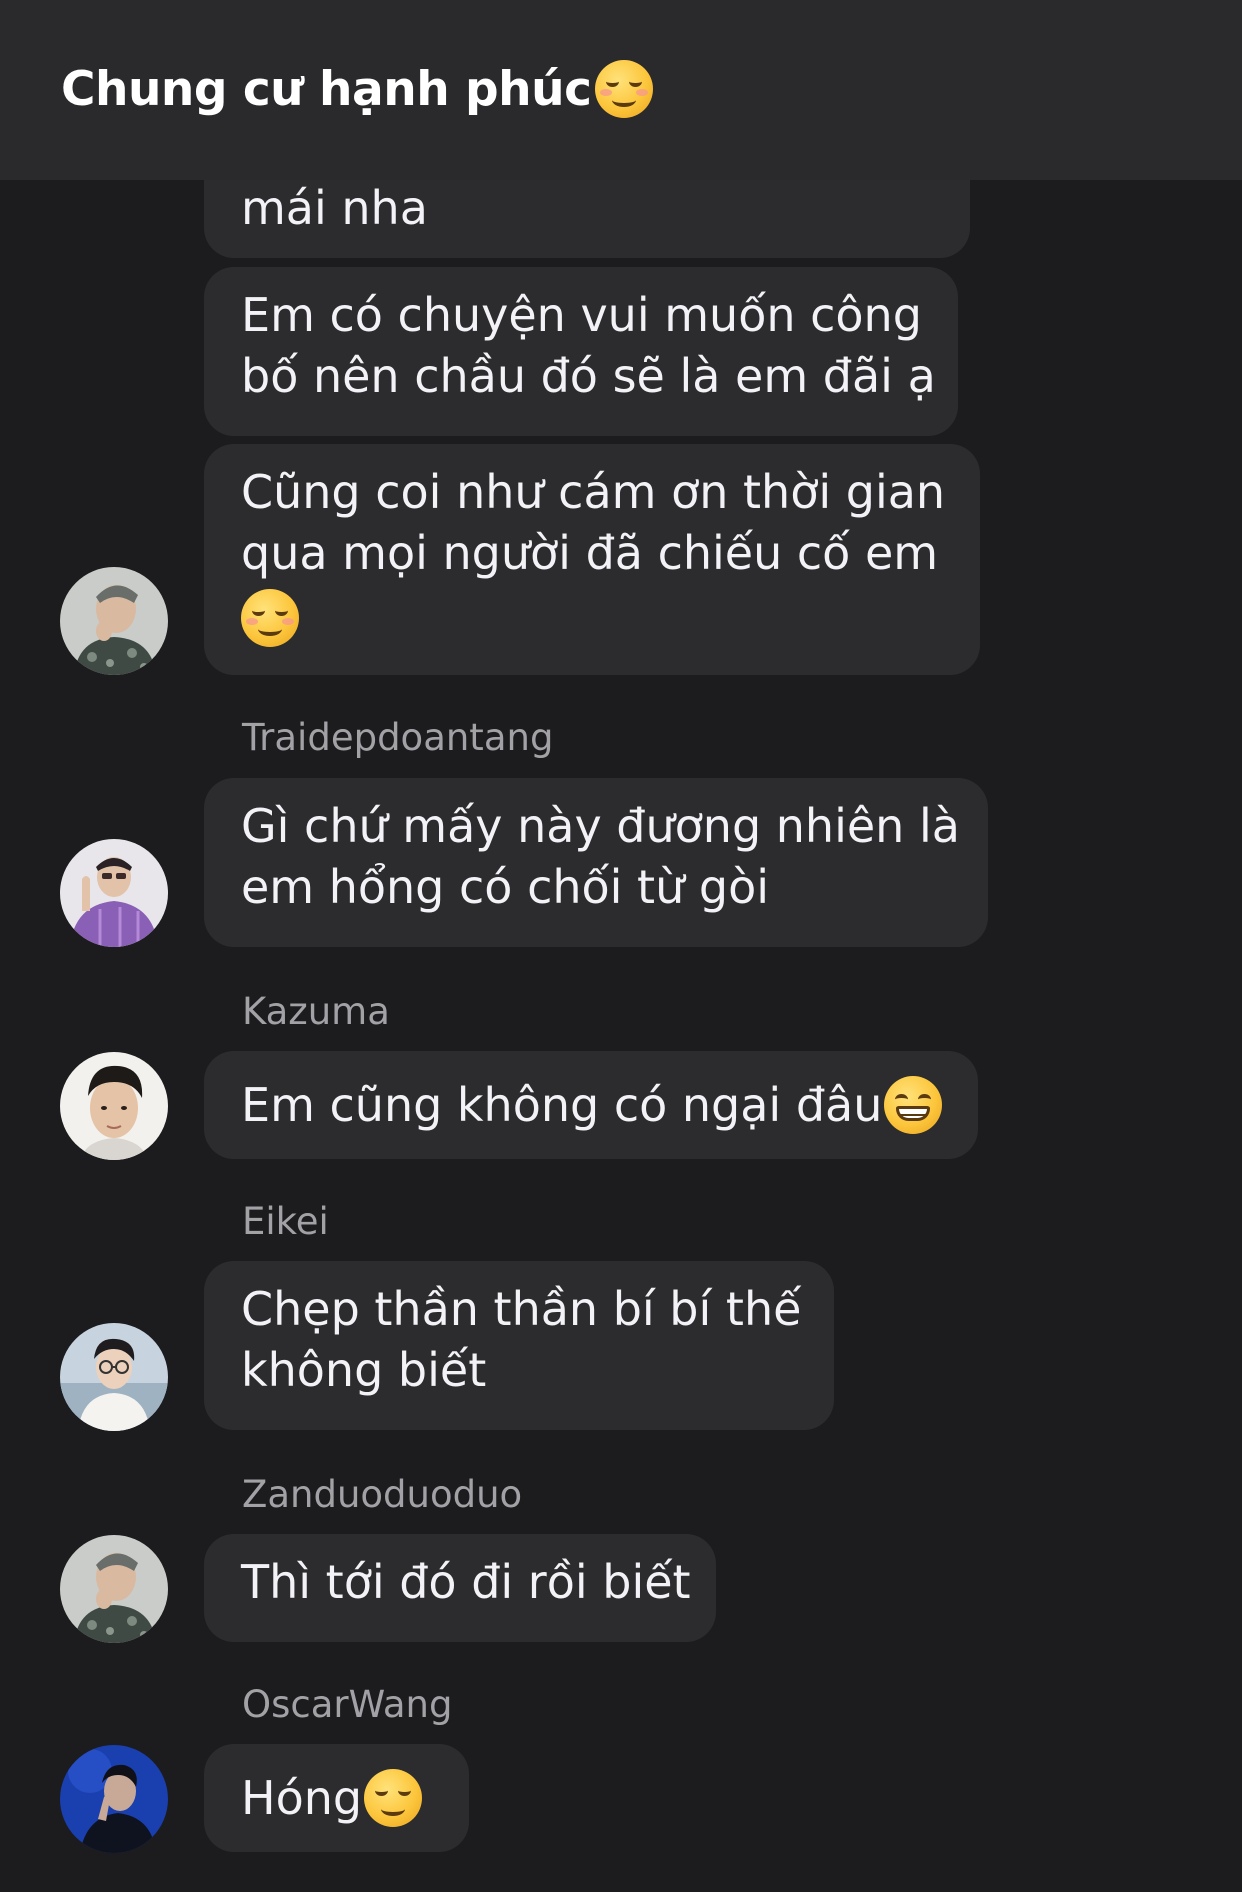 This screenshot has width=1242, height=1892. I want to click on avatar-glasses-icon, so click(114, 1377).